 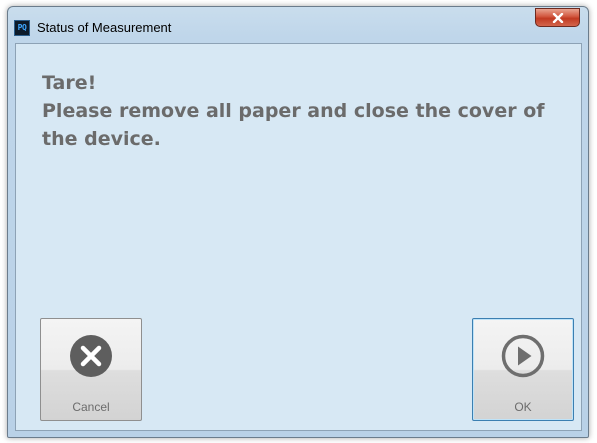 What do you see at coordinates (523, 356) in the screenshot?
I see `play-circle-icon` at bounding box center [523, 356].